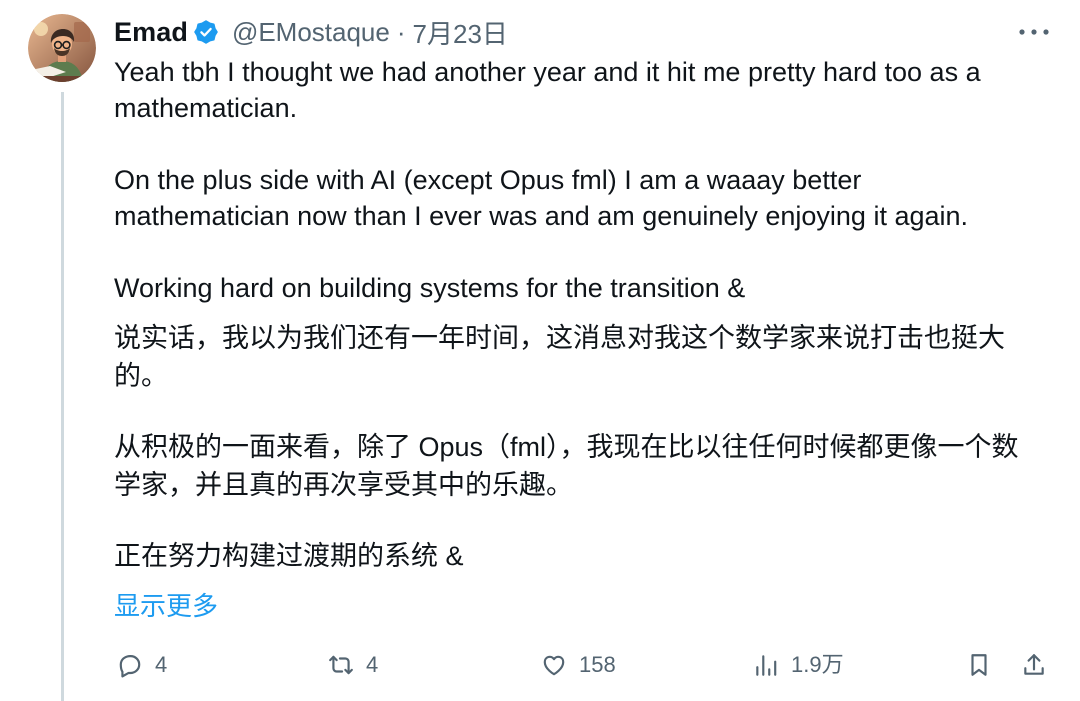  Describe the element at coordinates (597, 664) in the screenshot. I see `like-count: 158` at that location.